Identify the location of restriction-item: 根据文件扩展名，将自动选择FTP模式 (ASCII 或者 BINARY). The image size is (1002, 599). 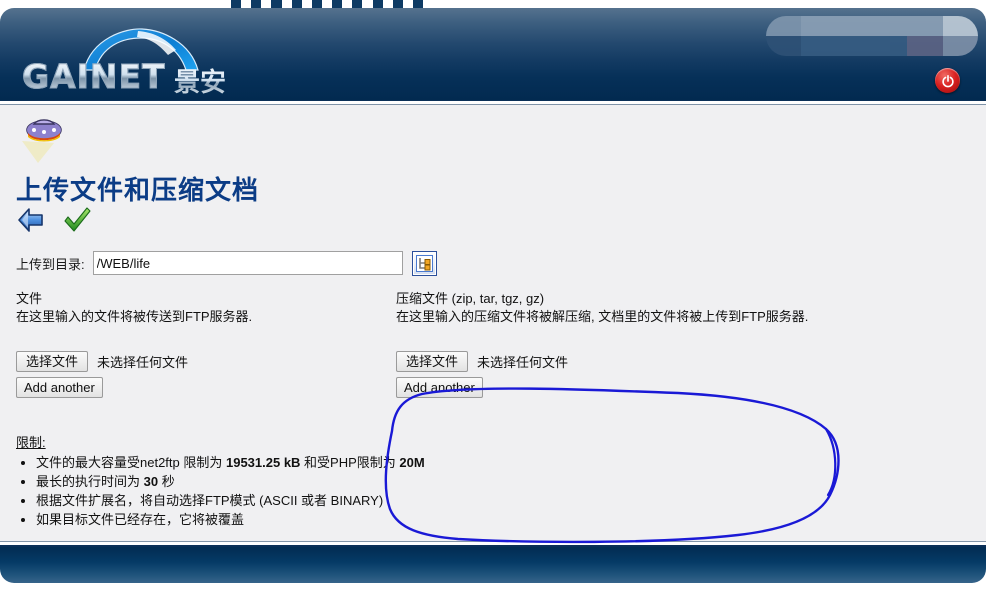
(376, 500).